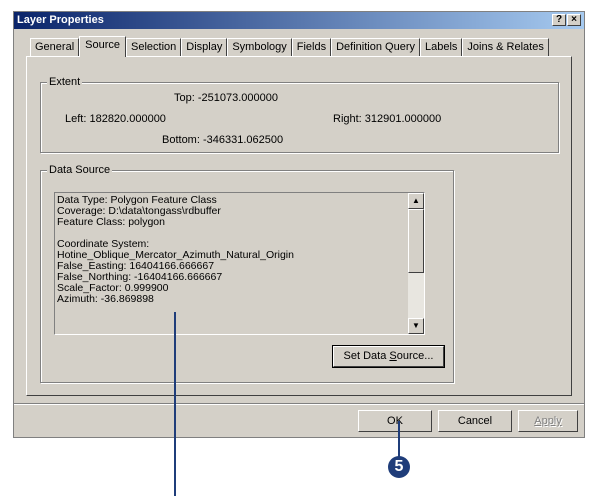 This screenshot has width=595, height=496. Describe the element at coordinates (102, 46) in the screenshot. I see `tab-source: Source` at that location.